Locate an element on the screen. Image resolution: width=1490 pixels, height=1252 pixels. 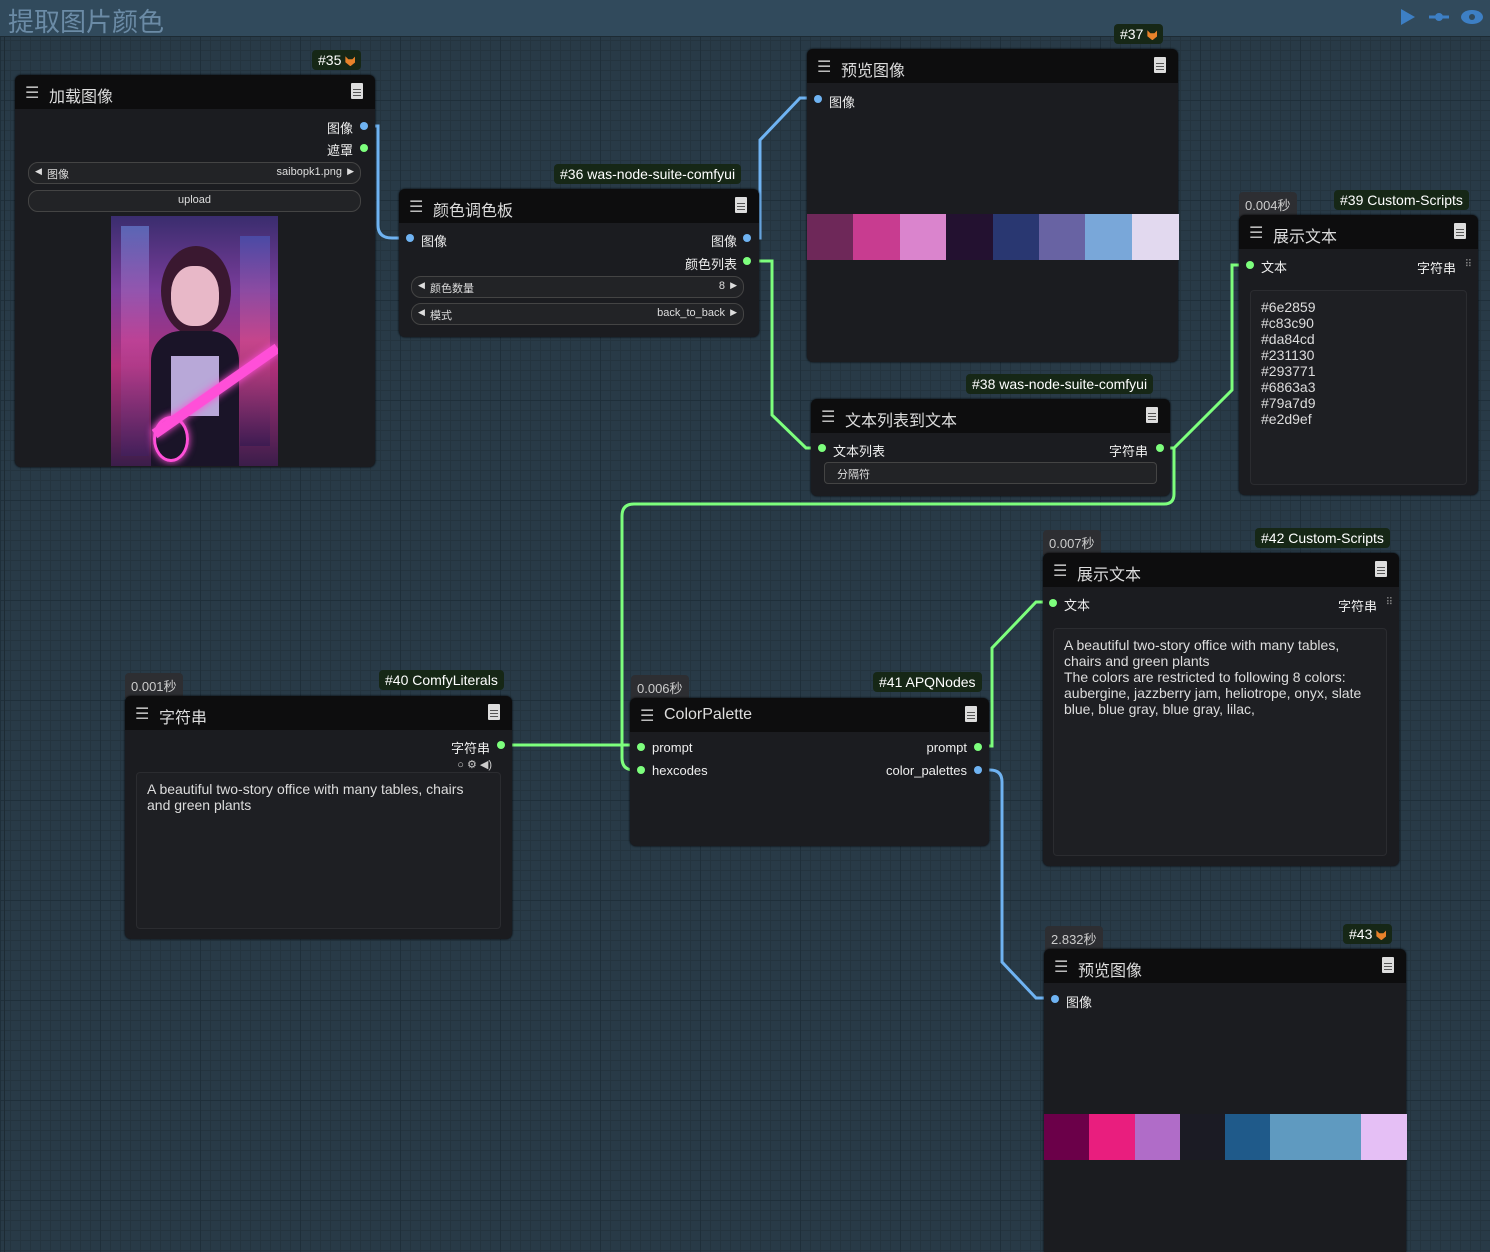
input-hexcodes-port is located at coordinates (641, 770).